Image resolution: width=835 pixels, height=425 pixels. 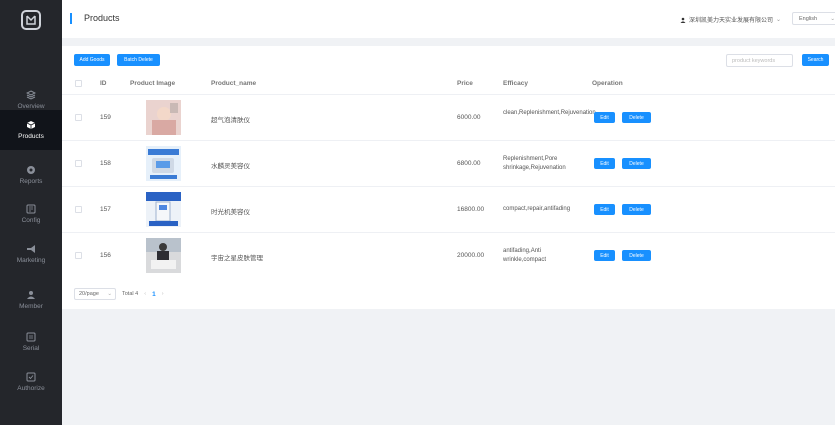 I want to click on layers-icon, so click(x=31, y=95).